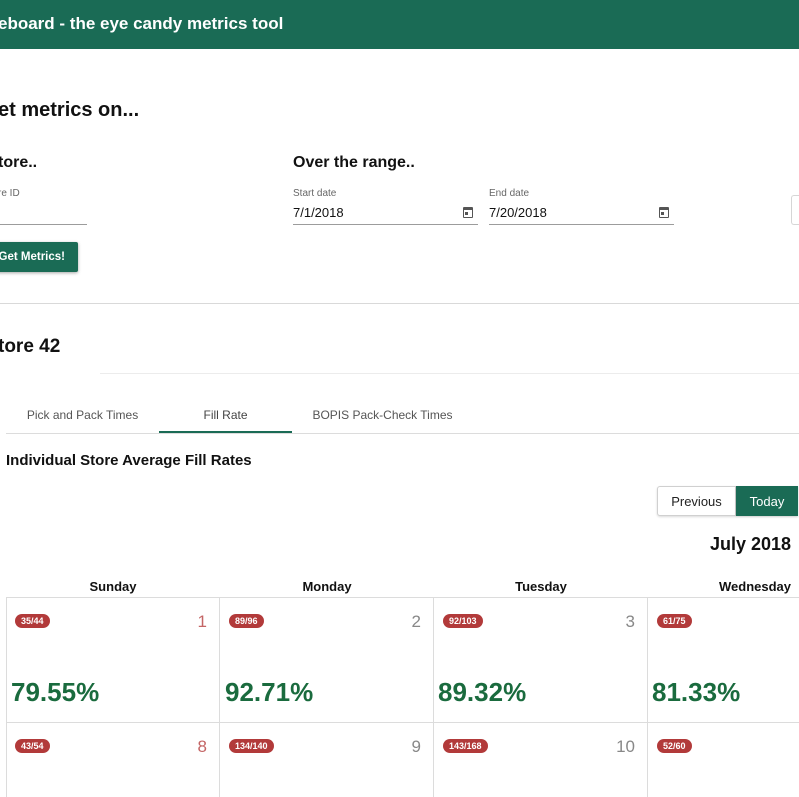  Describe the element at coordinates (318, 212) in the screenshot. I see `start-date-input: 7/1/2018` at that location.